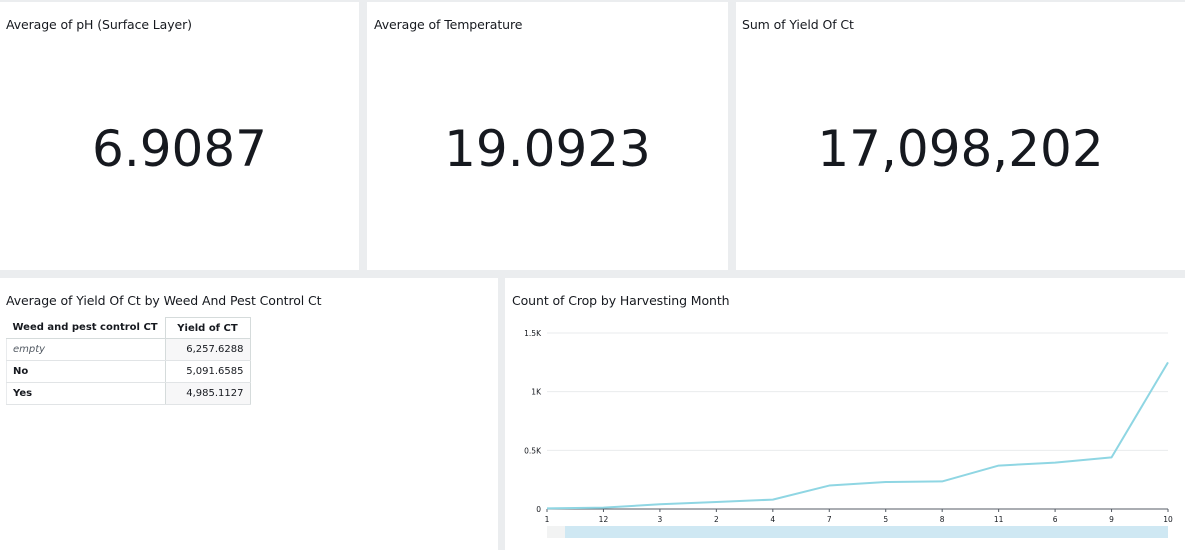  I want to click on y-tick-label: 1K, so click(536, 392).